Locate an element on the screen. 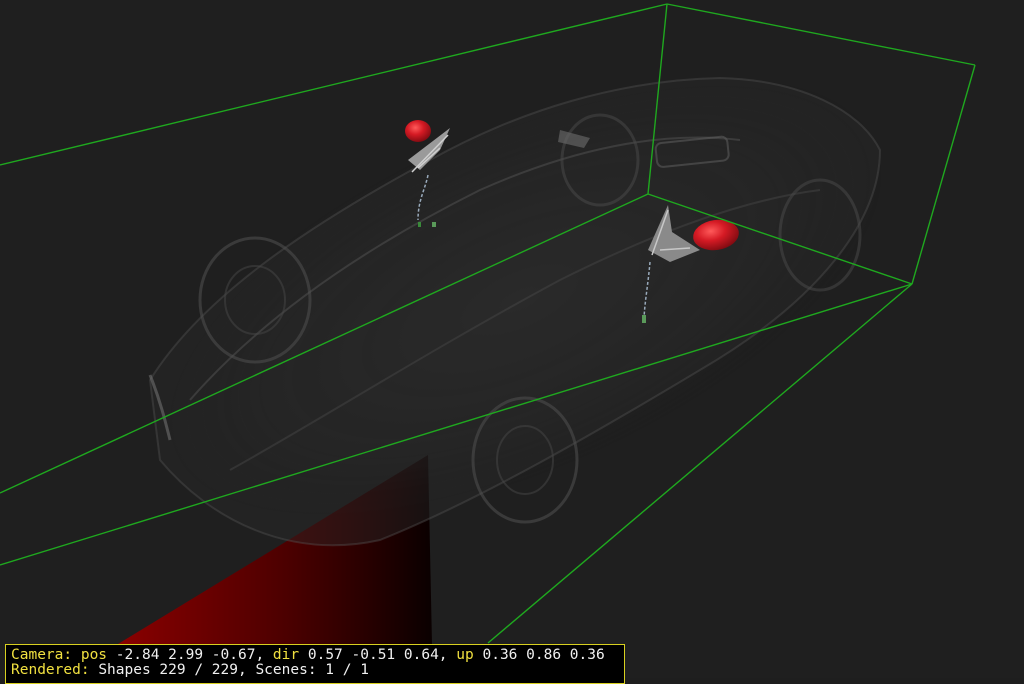 The width and height of the screenshot is (1024, 684). pos-label: pos is located at coordinates (94, 655).